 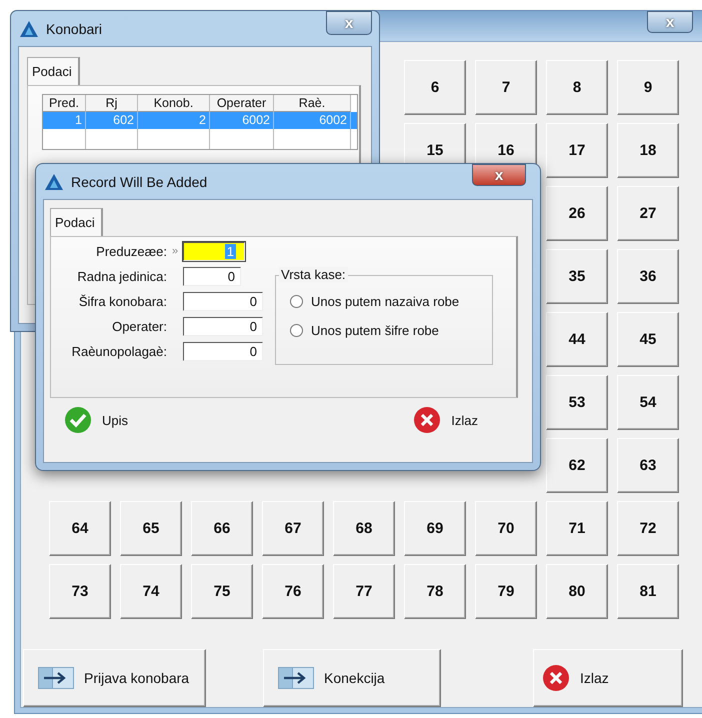 I want to click on checkmark-icon, so click(x=78, y=420).